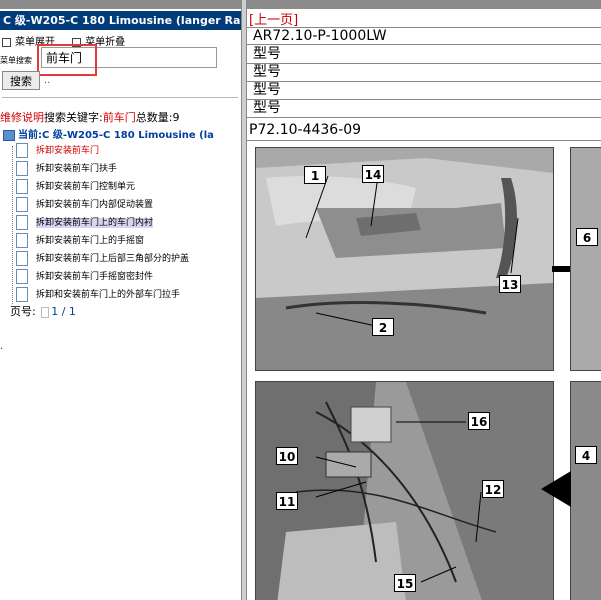 This screenshot has width=601, height=600. What do you see at coordinates (424, 36) in the screenshot?
I see `document-code: AR72.10-P-1000LW` at bounding box center [424, 36].